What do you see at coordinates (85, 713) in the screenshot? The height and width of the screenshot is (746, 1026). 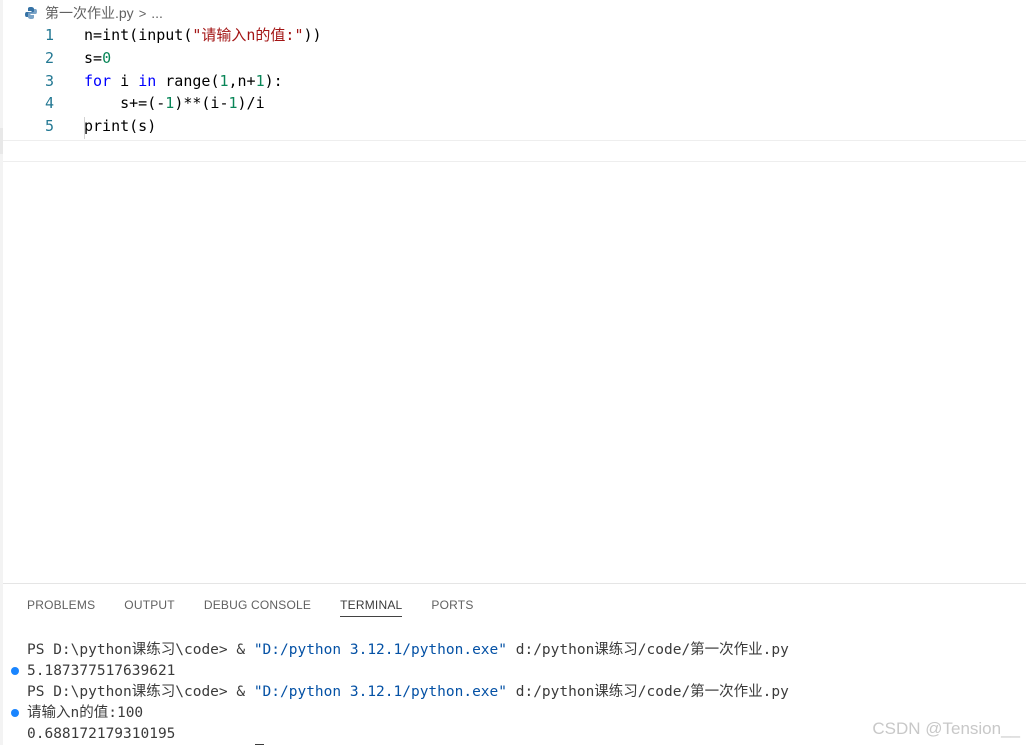 I see `terminal-line: 请输入n的值:100` at bounding box center [85, 713].